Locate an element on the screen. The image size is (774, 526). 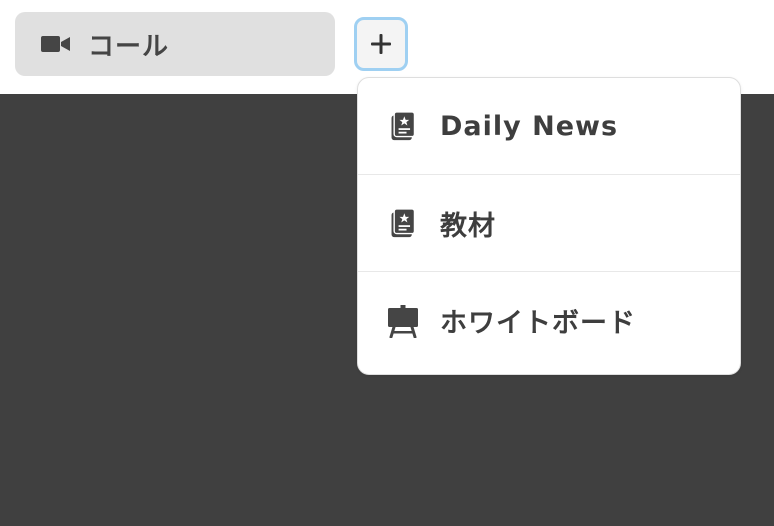
menu-item-label: ホワイトボード is located at coordinates (538, 323).